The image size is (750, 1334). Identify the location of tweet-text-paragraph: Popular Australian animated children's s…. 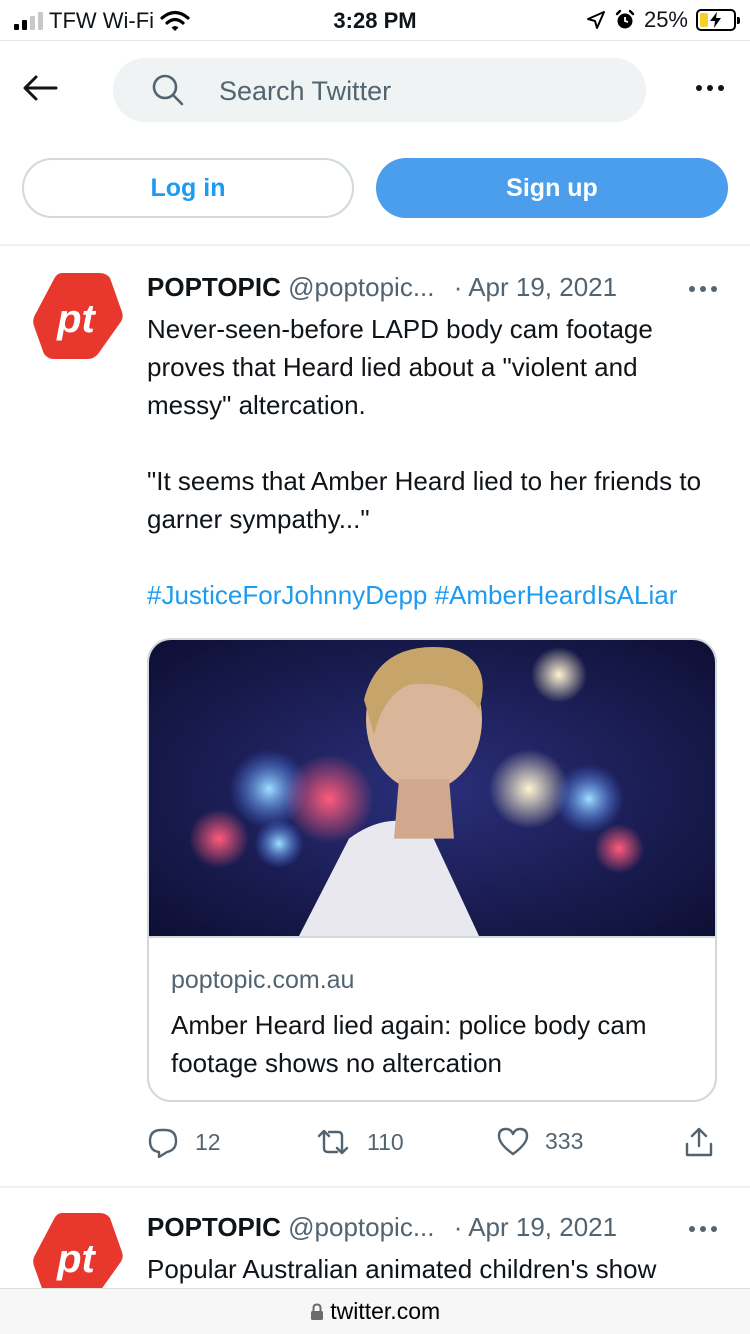
(402, 1269).